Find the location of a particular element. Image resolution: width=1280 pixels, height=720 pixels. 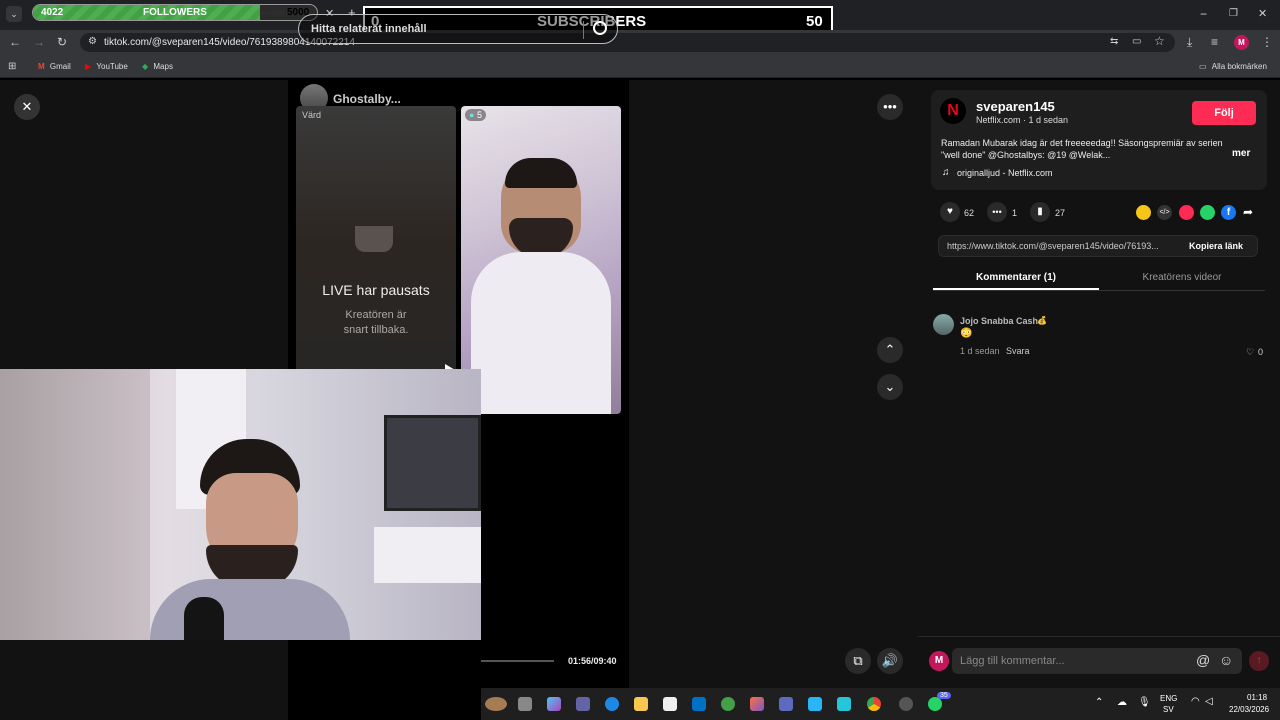

bookmark-label: YouTube is located at coordinates (112, 66).